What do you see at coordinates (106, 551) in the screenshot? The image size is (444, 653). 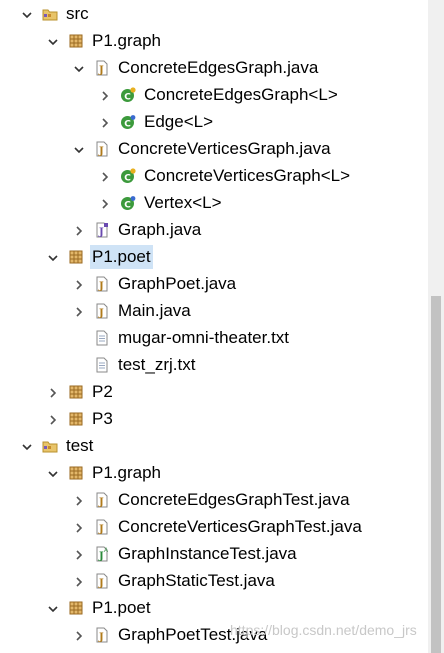 I see `svg-text: A` at bounding box center [106, 551].